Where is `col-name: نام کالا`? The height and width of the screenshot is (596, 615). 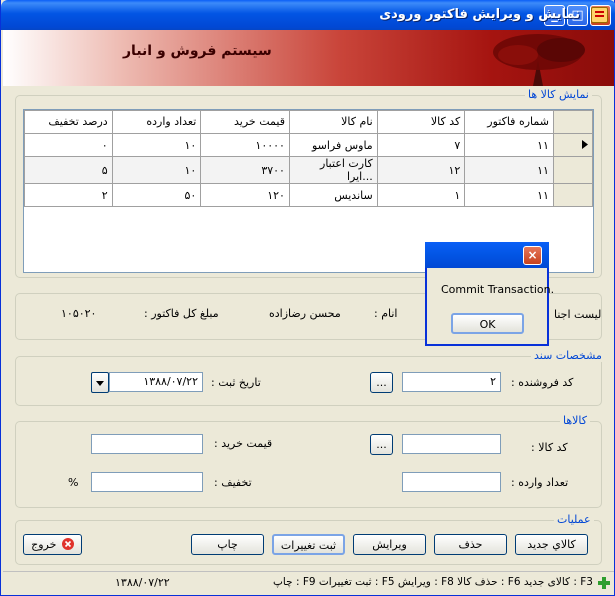
col-name: نام کالا is located at coordinates (333, 122).